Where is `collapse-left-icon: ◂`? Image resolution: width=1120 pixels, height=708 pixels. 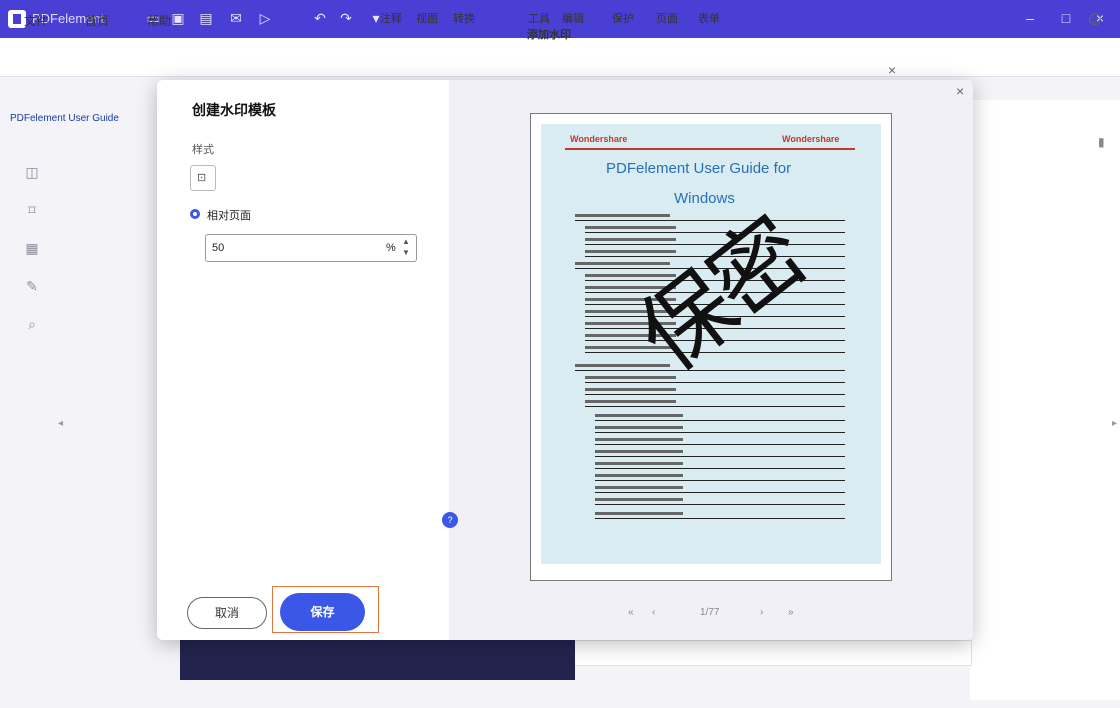 collapse-left-icon: ◂ is located at coordinates (60, 423).